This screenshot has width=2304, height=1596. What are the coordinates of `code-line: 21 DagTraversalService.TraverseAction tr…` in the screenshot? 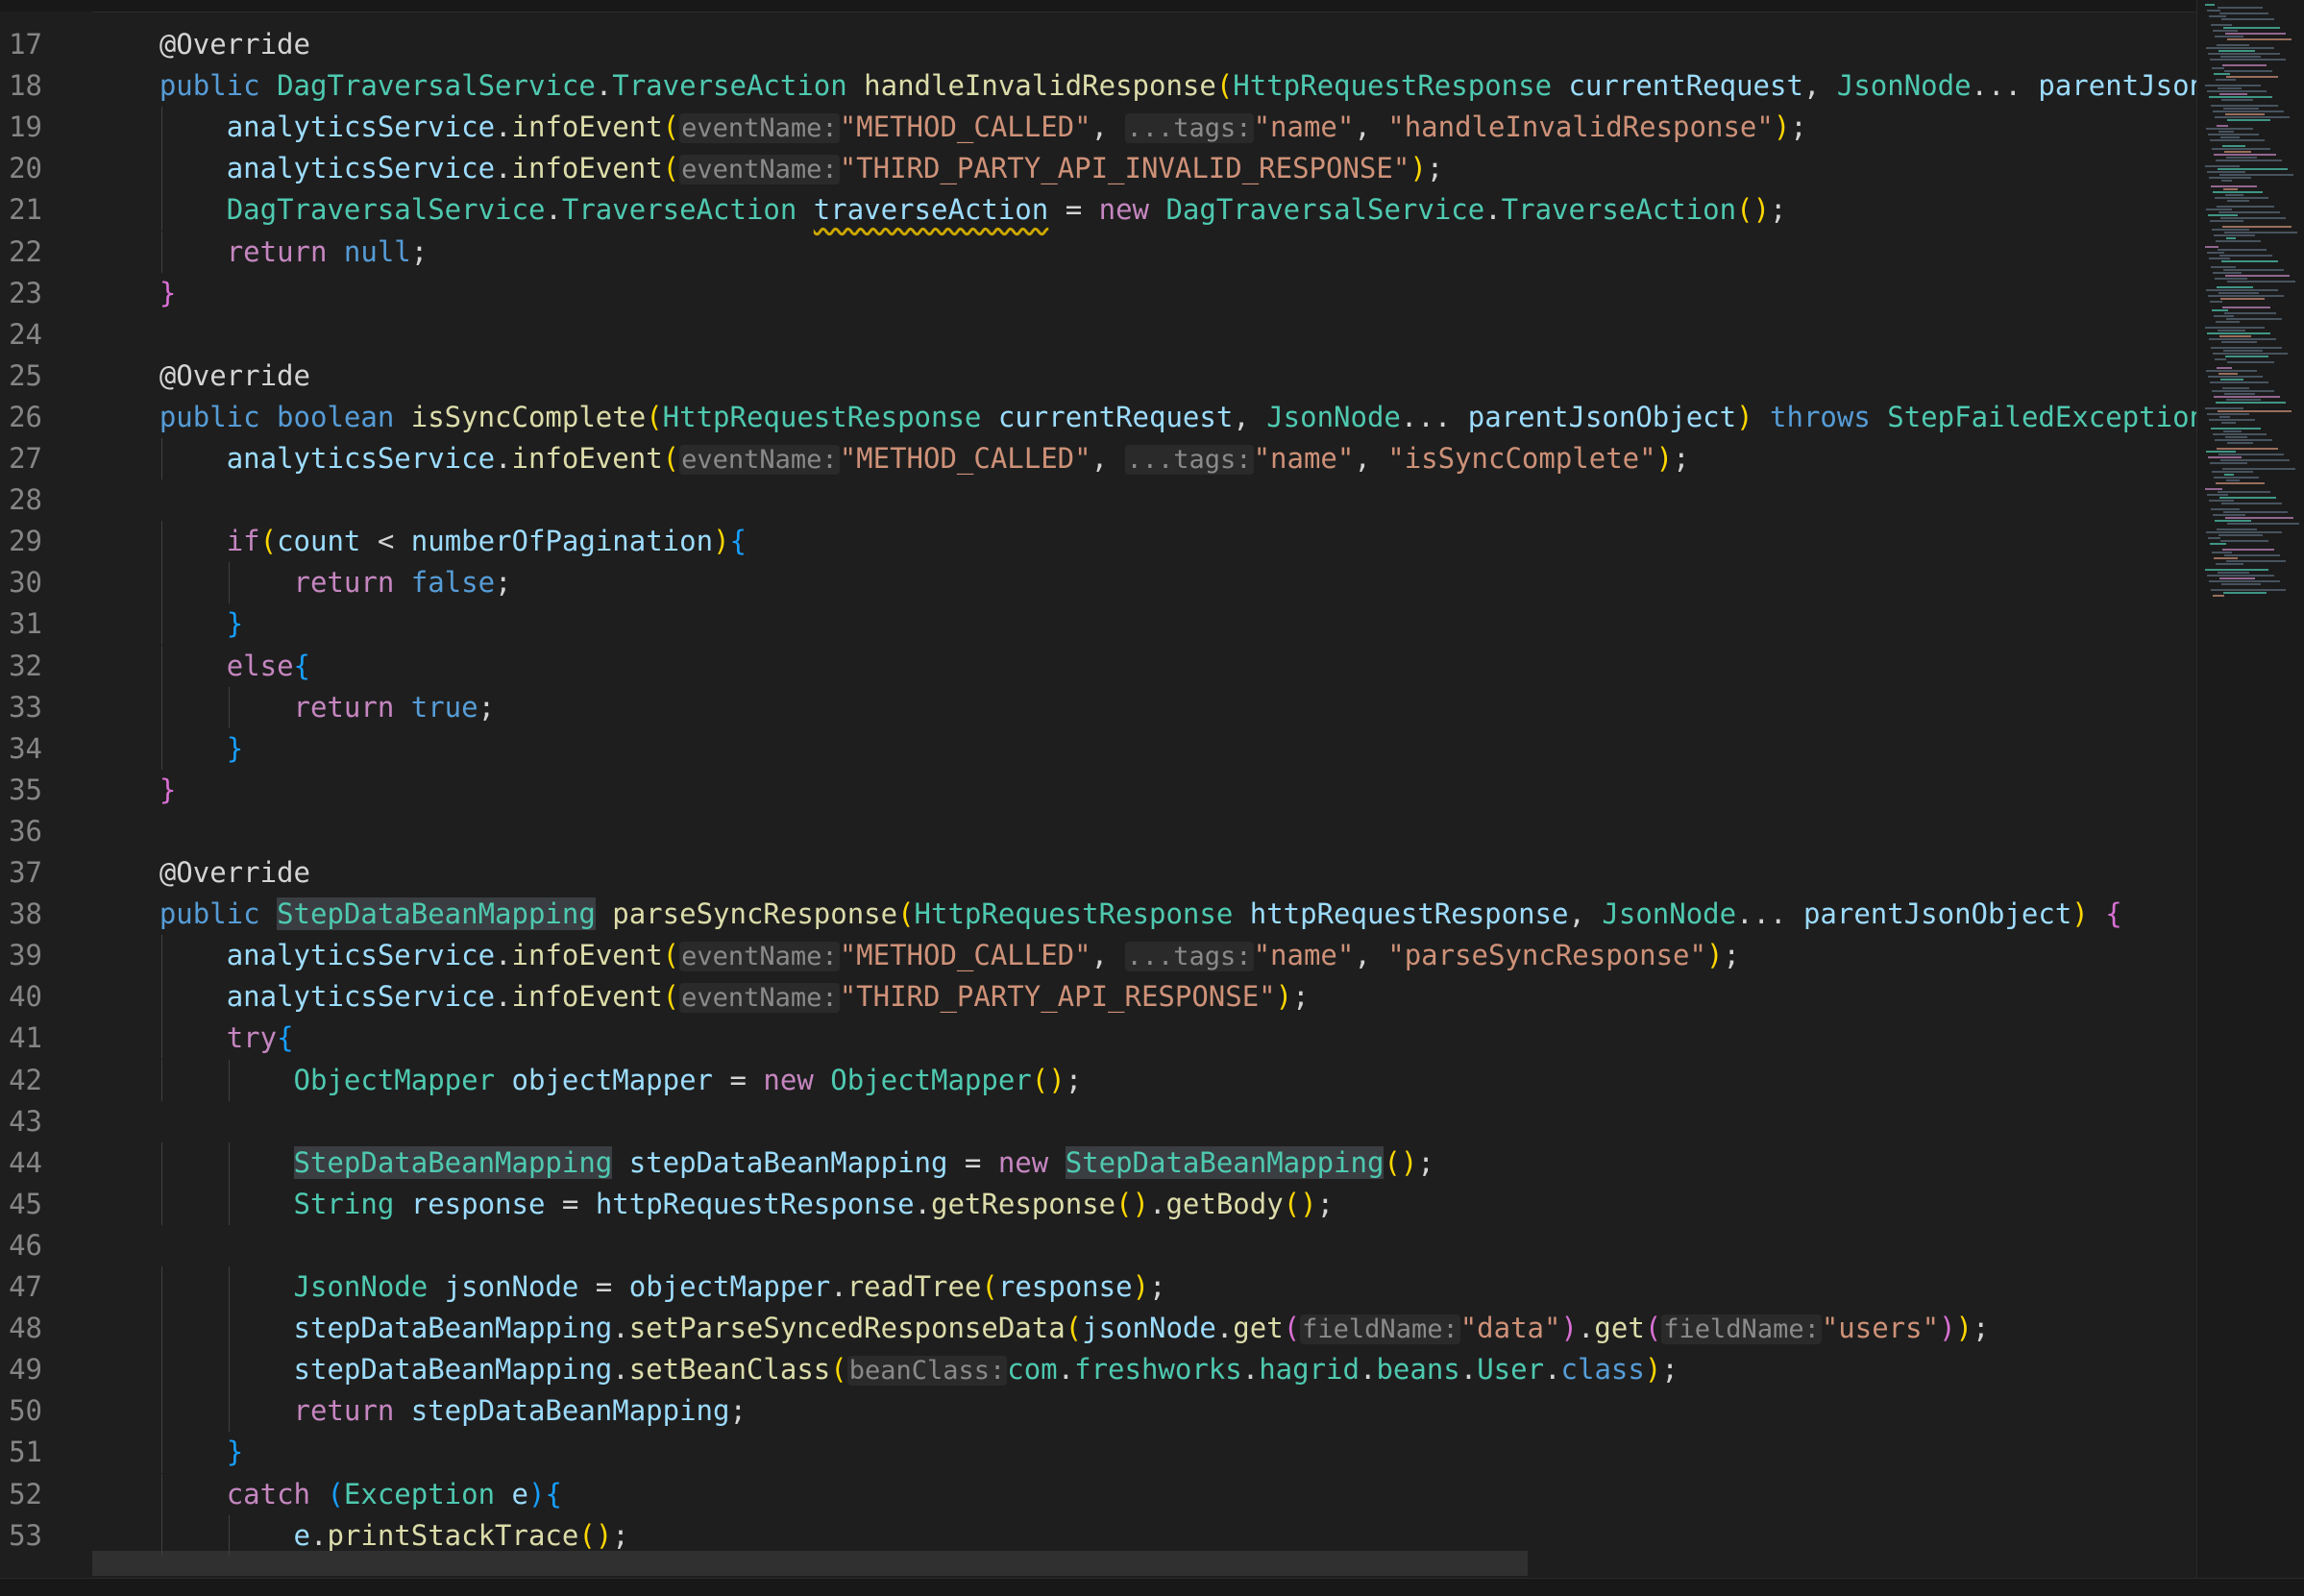 It's located at (1098, 210).